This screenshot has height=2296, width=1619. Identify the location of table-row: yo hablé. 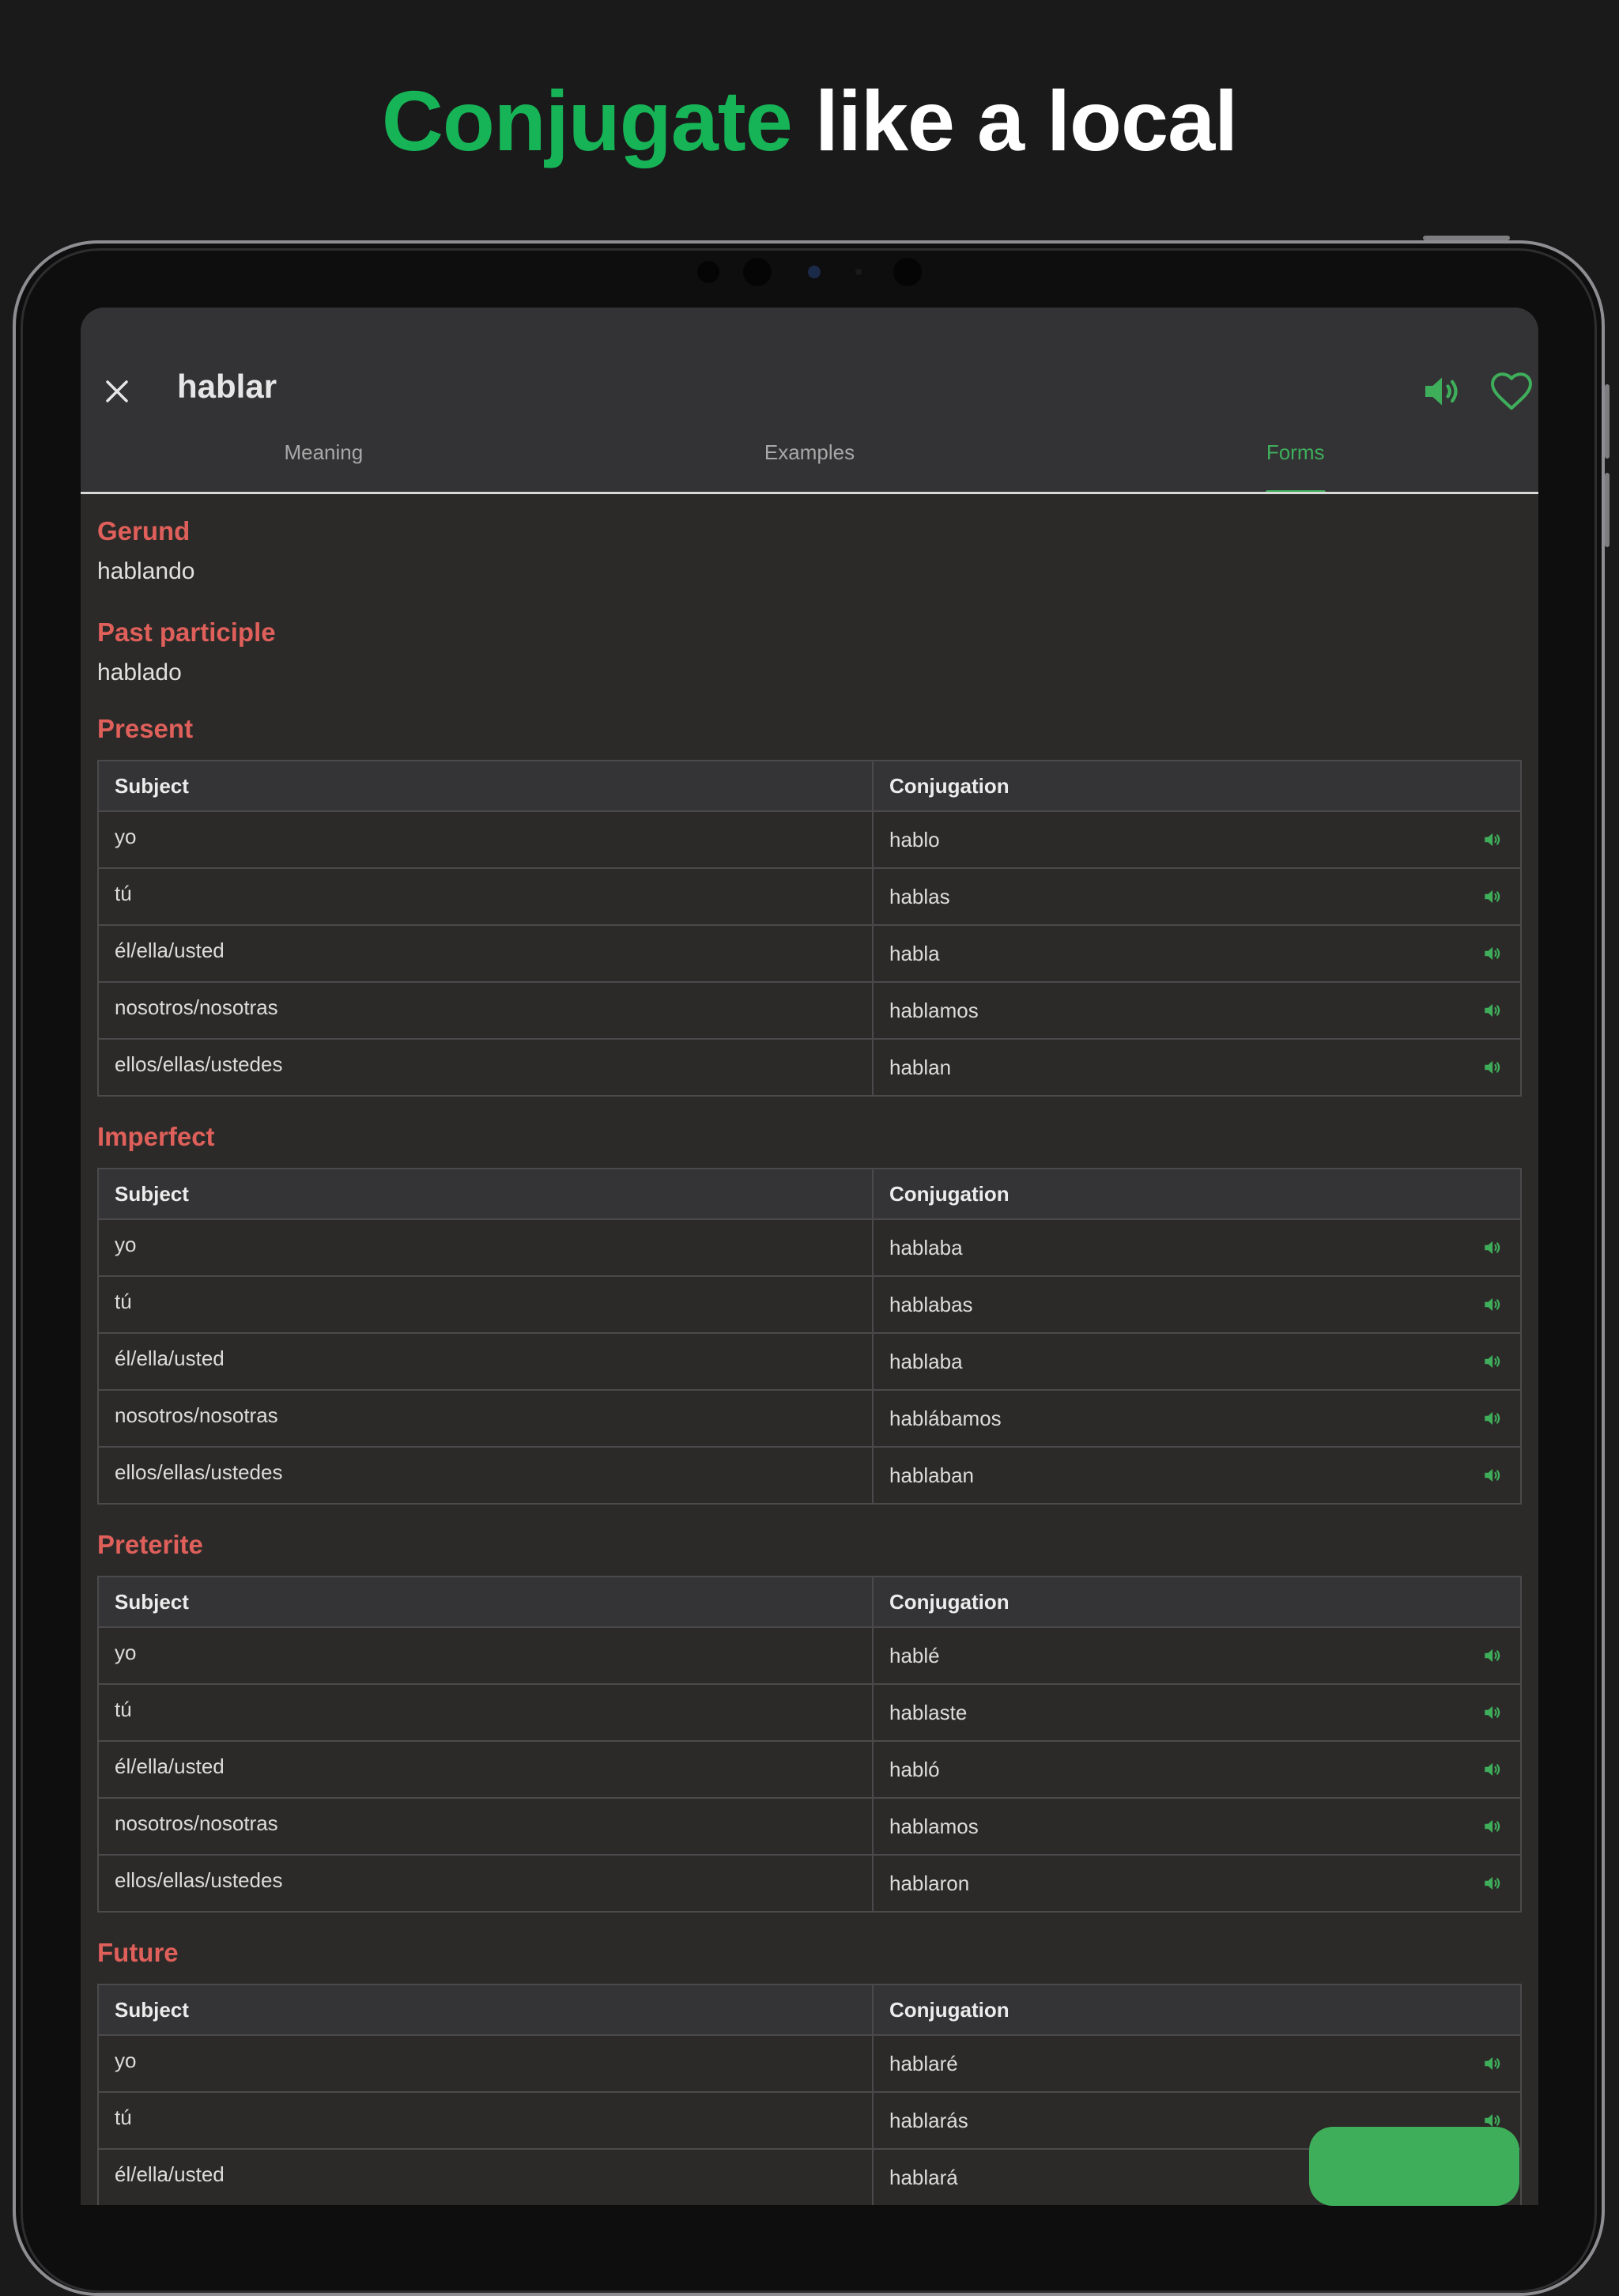
(809, 1655).